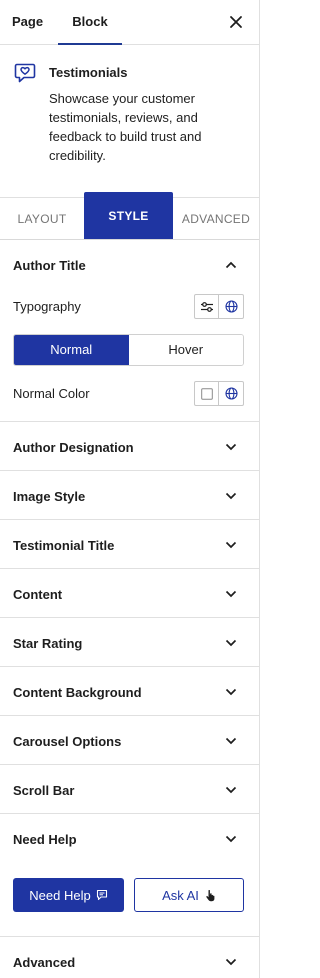 The height and width of the screenshot is (978, 320). Describe the element at coordinates (180, 895) in the screenshot. I see `ask-ai-label: Ask AI` at that location.